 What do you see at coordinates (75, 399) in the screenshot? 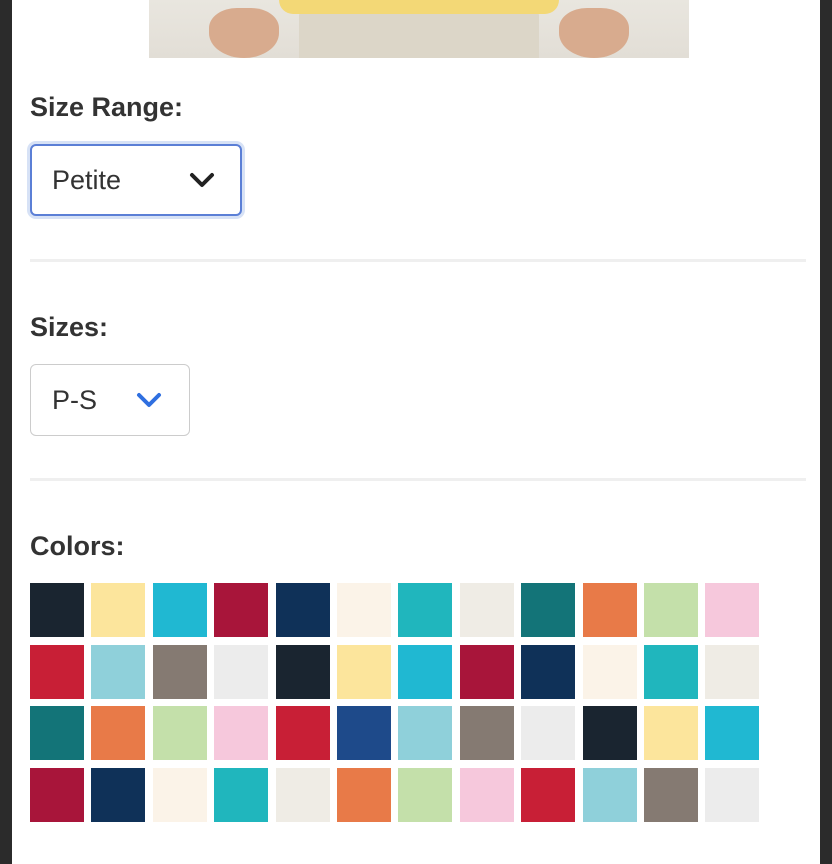
I see `sizes-value: P-S` at bounding box center [75, 399].